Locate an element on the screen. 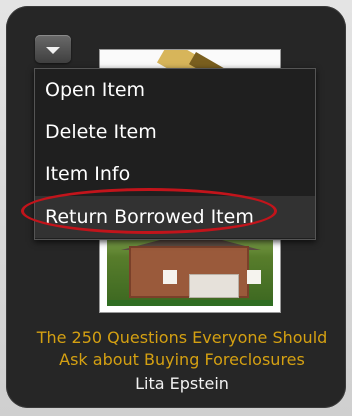  book-author: Lita Epstein is located at coordinates (182, 383).